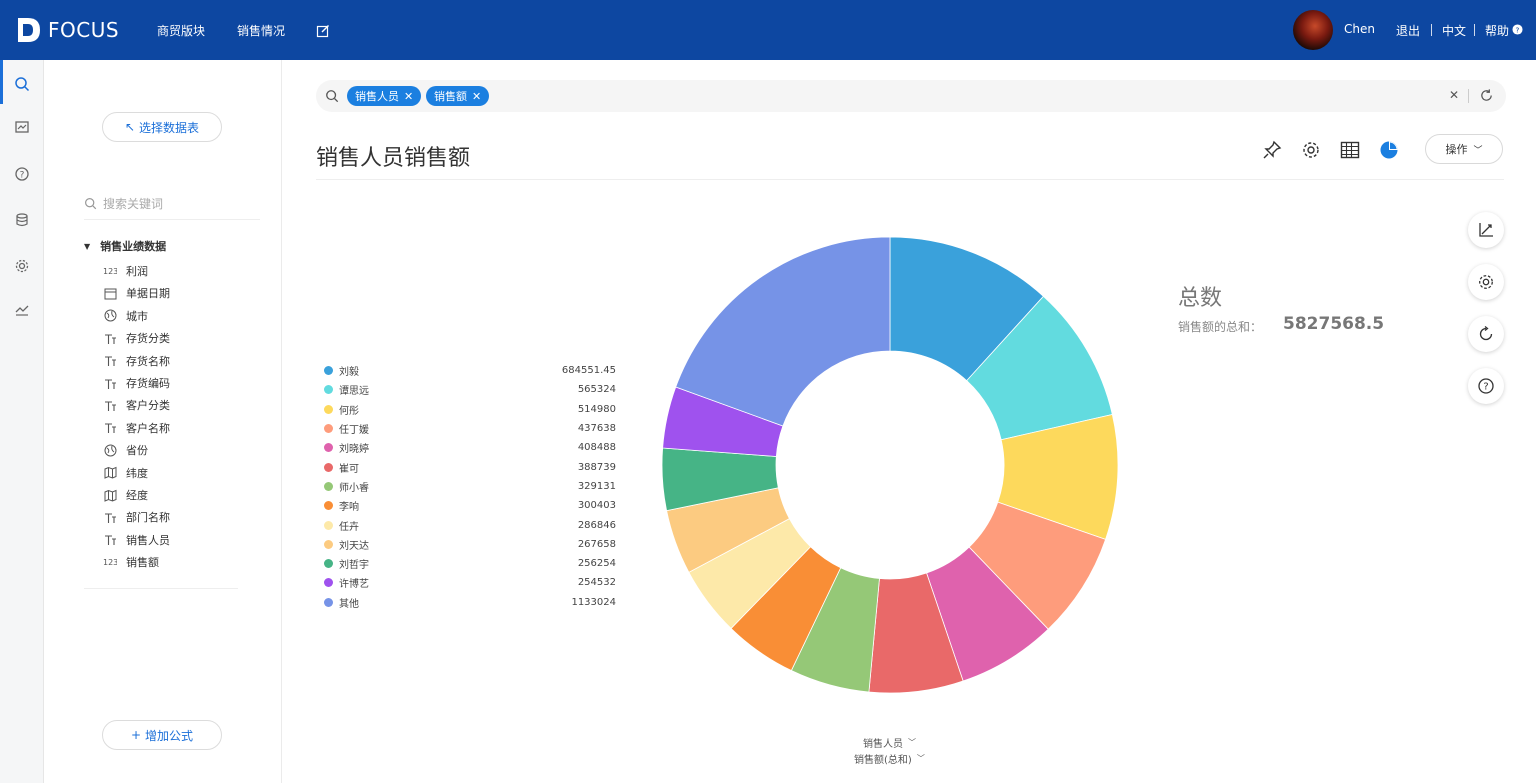 This screenshot has height=783, width=1536. What do you see at coordinates (29, 30) in the screenshot?
I see `logo-icon` at bounding box center [29, 30].